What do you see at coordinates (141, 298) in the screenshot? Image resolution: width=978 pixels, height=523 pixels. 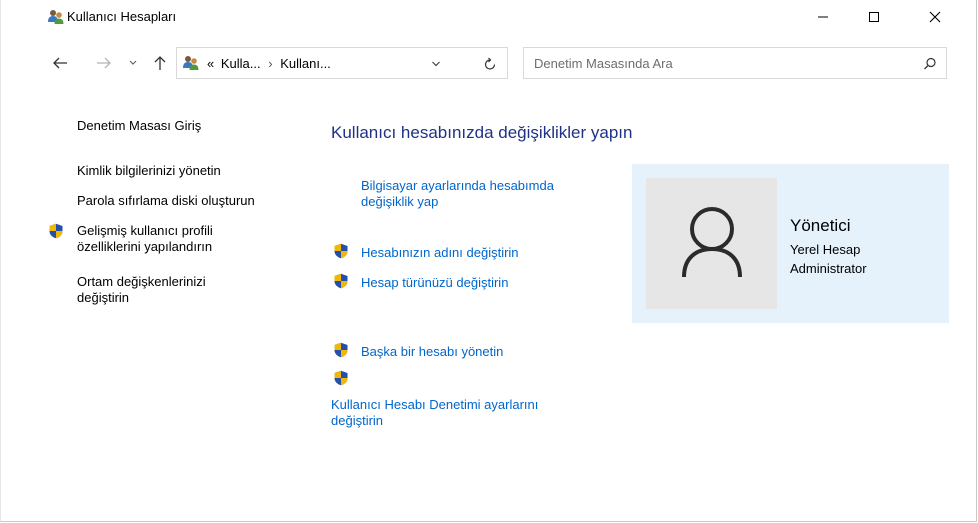 I see `environment-variables-link-line2: değiştirin` at bounding box center [141, 298].